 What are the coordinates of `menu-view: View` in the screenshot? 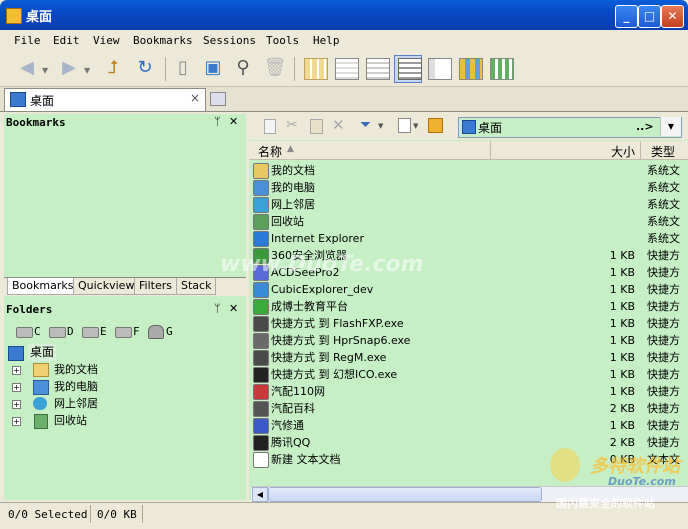 It's located at (106, 40).